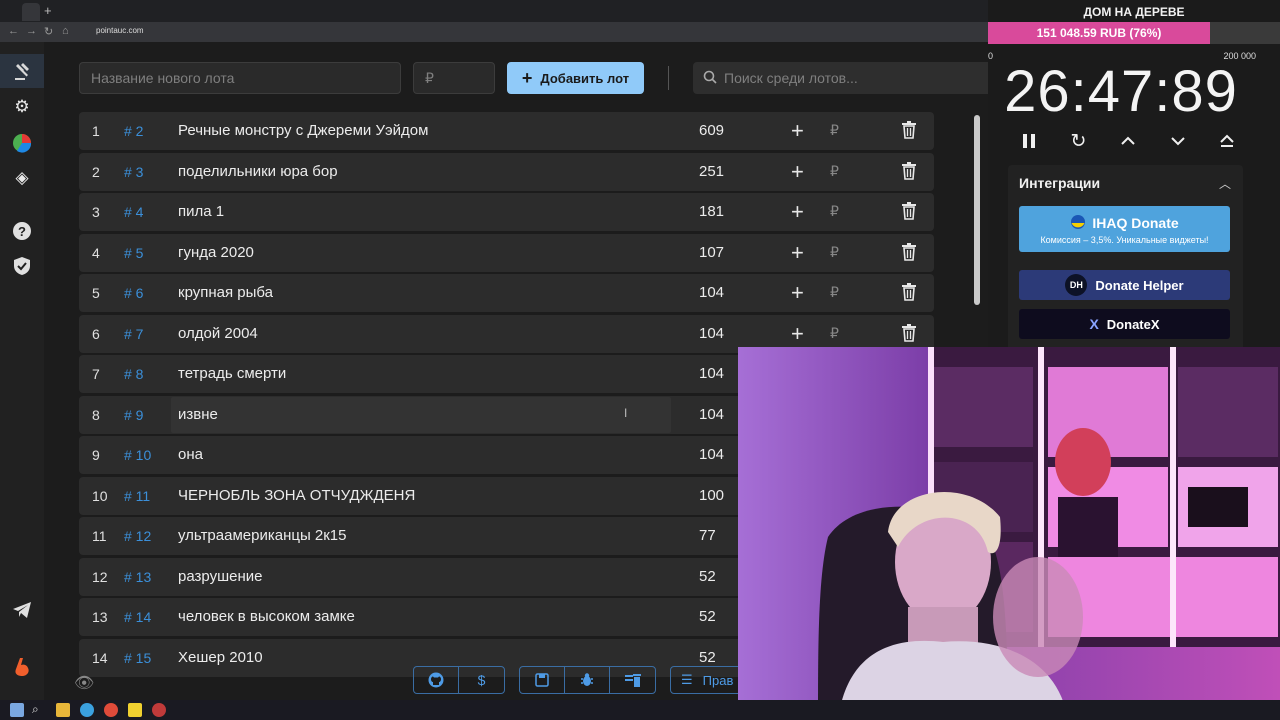 The image size is (1280, 720). Describe the element at coordinates (31, 31) in the screenshot. I see `forward-icon: →` at that location.